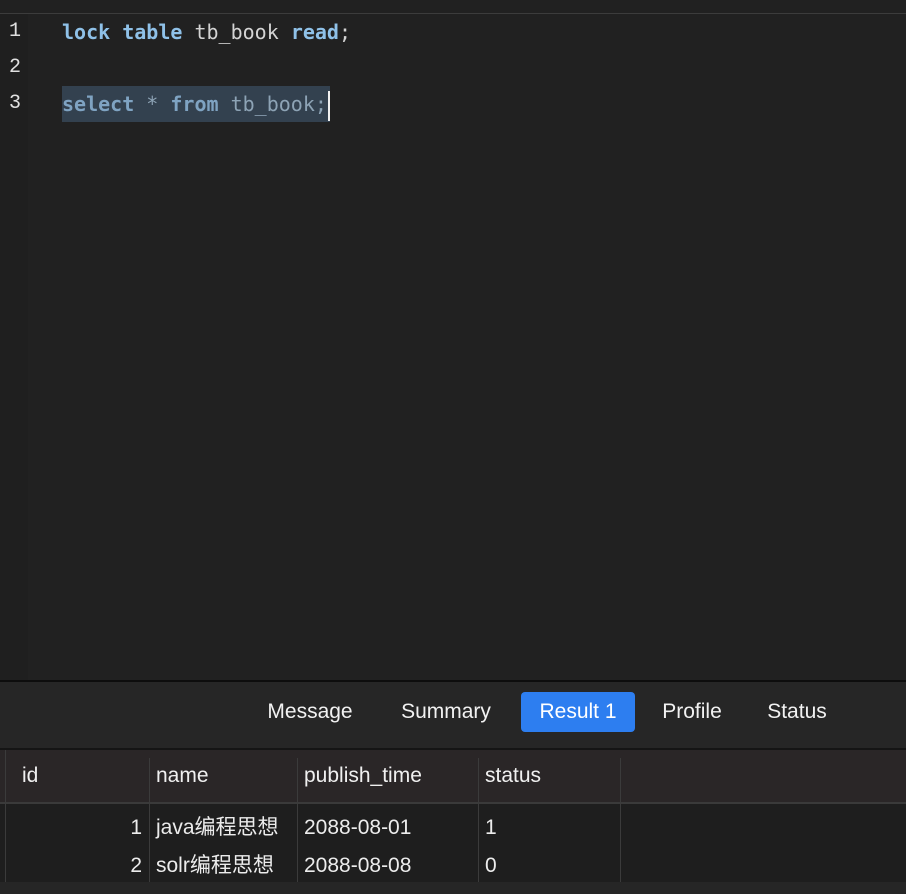 The width and height of the screenshot is (906, 894). I want to click on sql-token: ;, so click(345, 32).